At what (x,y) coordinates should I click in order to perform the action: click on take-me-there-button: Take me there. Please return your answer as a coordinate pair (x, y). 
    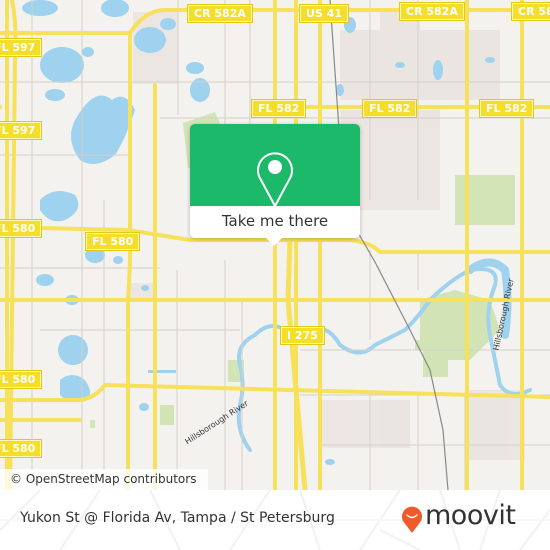
    Looking at the image, I should click on (275, 222).